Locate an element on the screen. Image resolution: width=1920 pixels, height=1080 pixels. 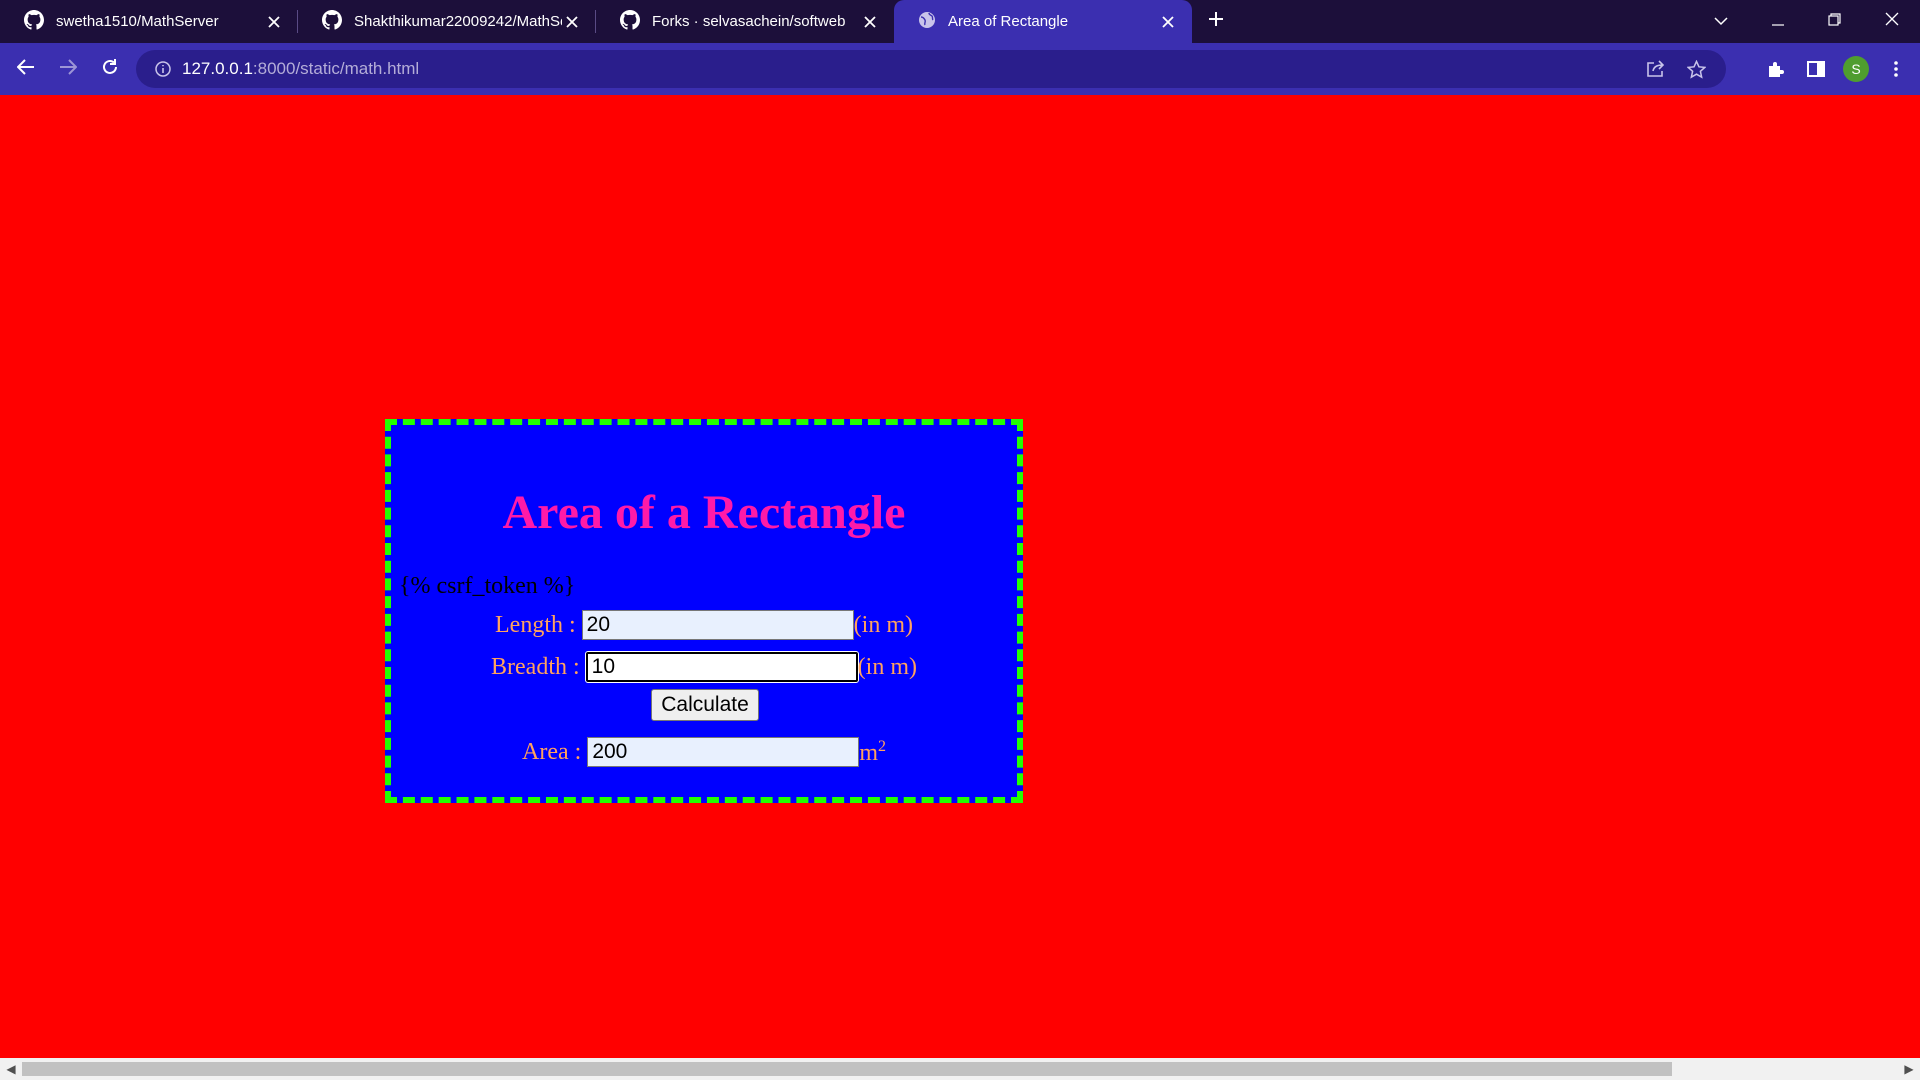
breadth-label: Breadth : is located at coordinates (535, 666).